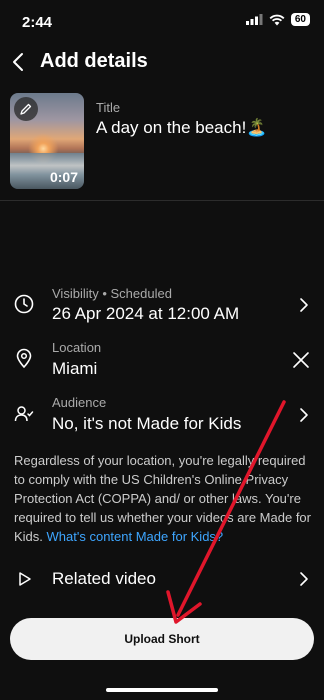 This screenshot has height=700, width=324. Describe the element at coordinates (162, 639) in the screenshot. I see `upload-short-button: Upload Short` at that location.